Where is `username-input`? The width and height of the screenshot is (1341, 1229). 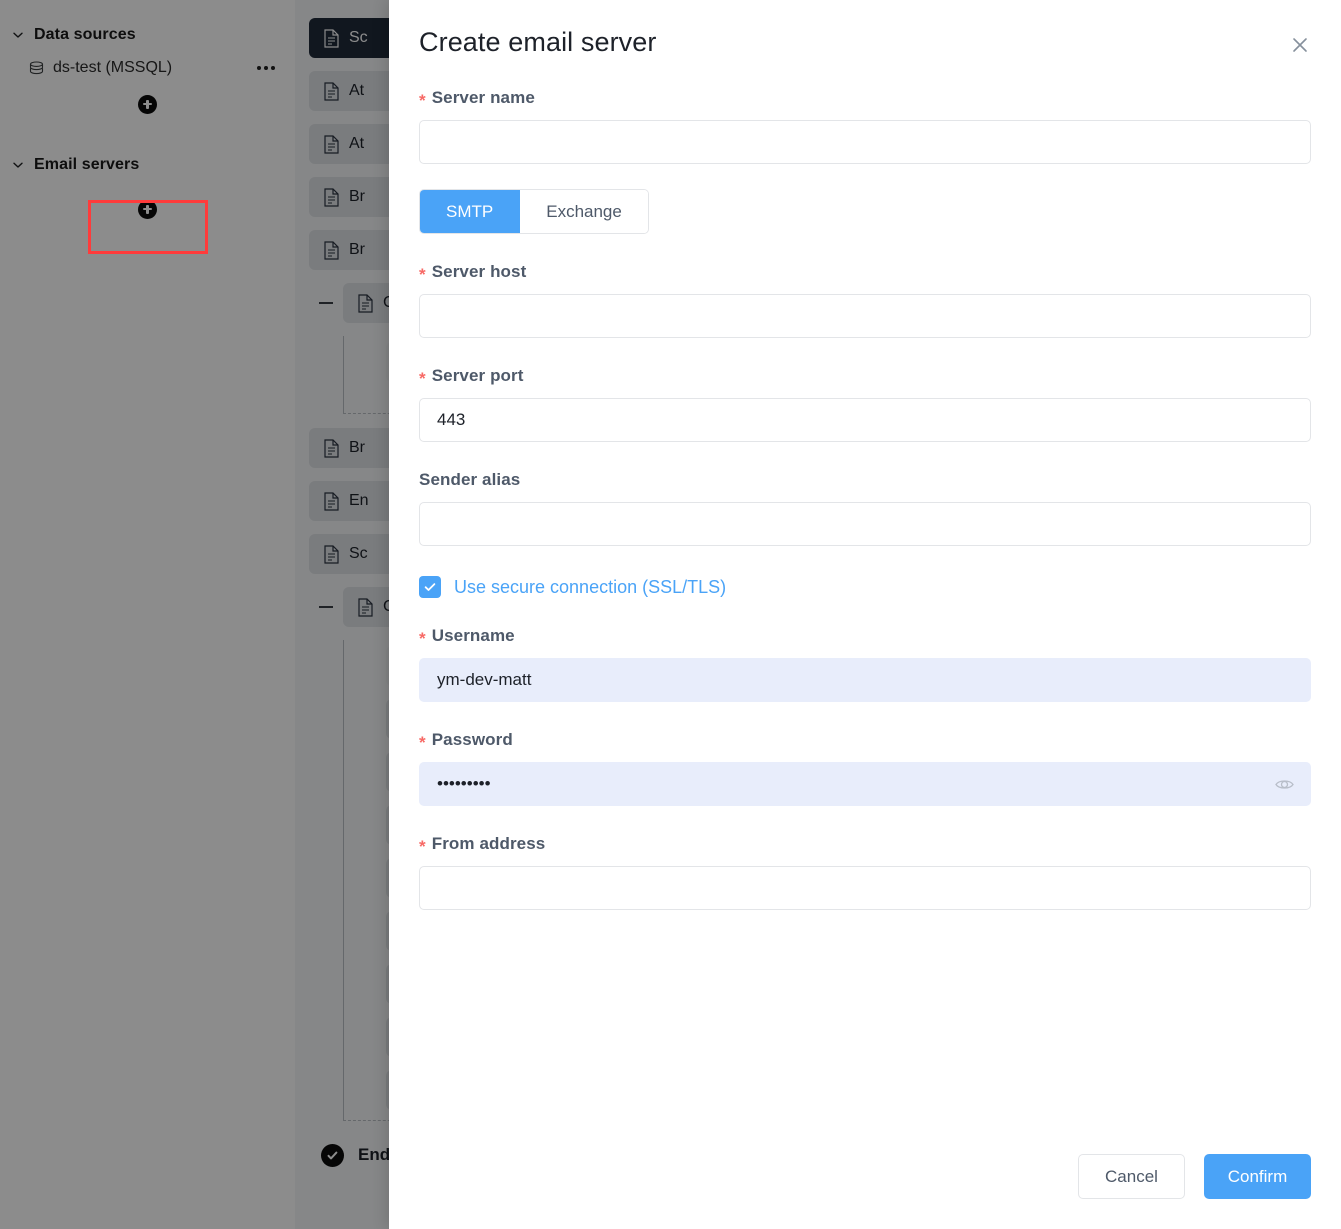
username-input is located at coordinates (865, 680).